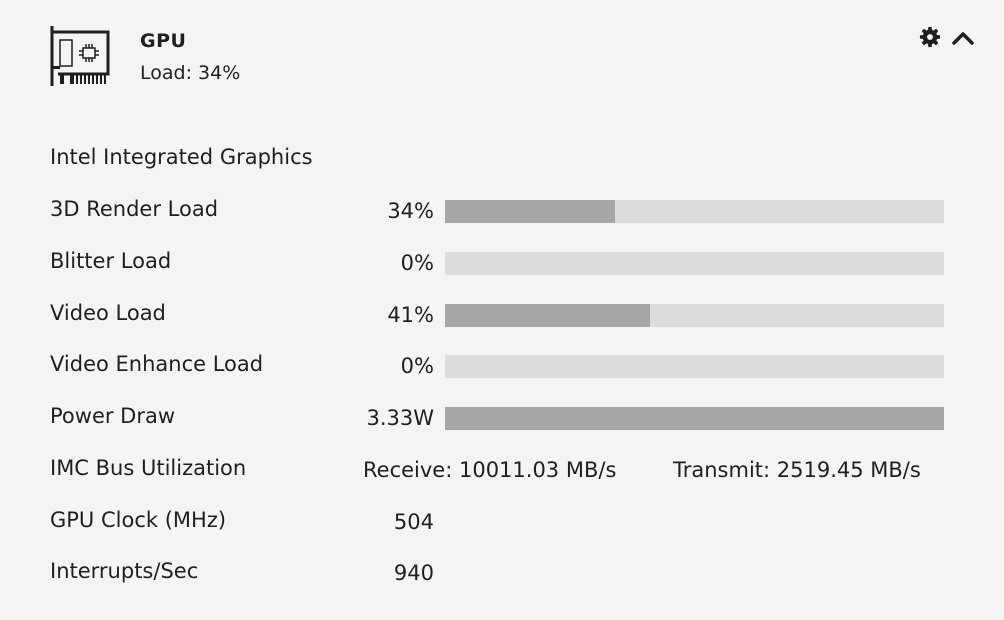 The image size is (1004, 620). I want to click on metric-label: Power Draw, so click(113, 416).